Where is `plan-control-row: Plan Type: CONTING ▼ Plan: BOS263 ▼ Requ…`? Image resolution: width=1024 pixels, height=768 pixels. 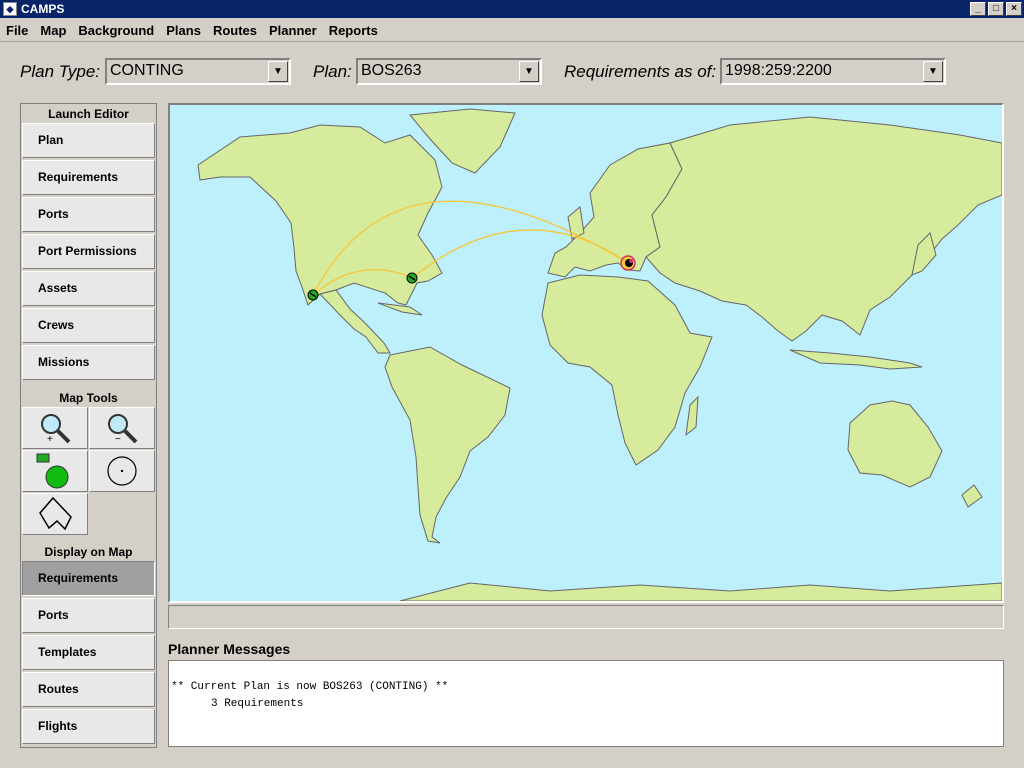 plan-control-row: Plan Type: CONTING ▼ Plan: BOS263 ▼ Requ… is located at coordinates (512, 72).